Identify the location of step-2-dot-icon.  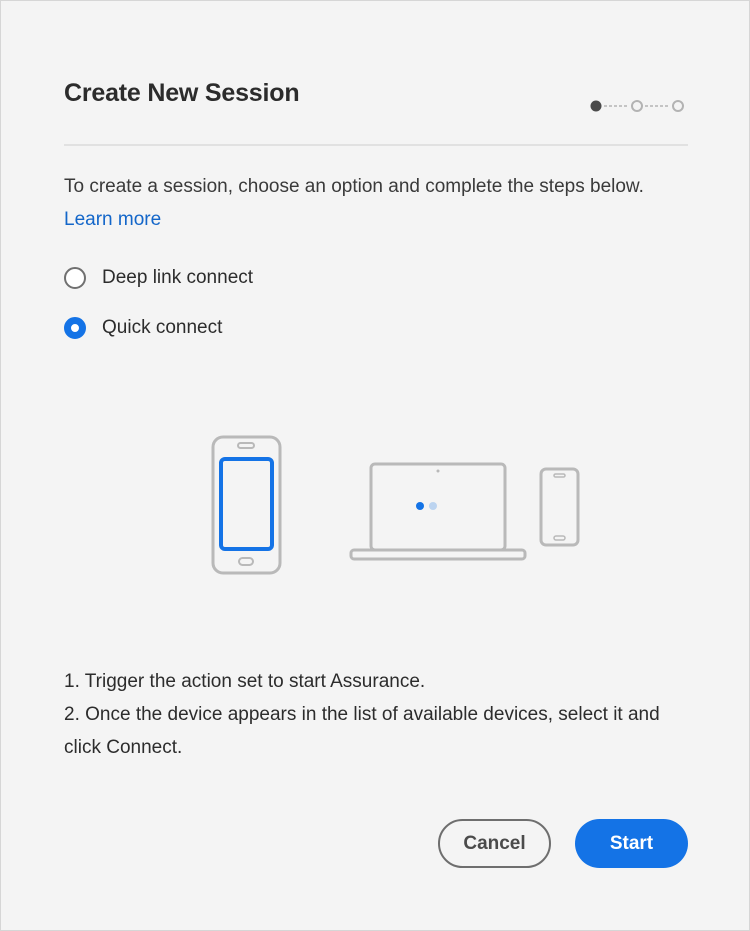
(637, 106).